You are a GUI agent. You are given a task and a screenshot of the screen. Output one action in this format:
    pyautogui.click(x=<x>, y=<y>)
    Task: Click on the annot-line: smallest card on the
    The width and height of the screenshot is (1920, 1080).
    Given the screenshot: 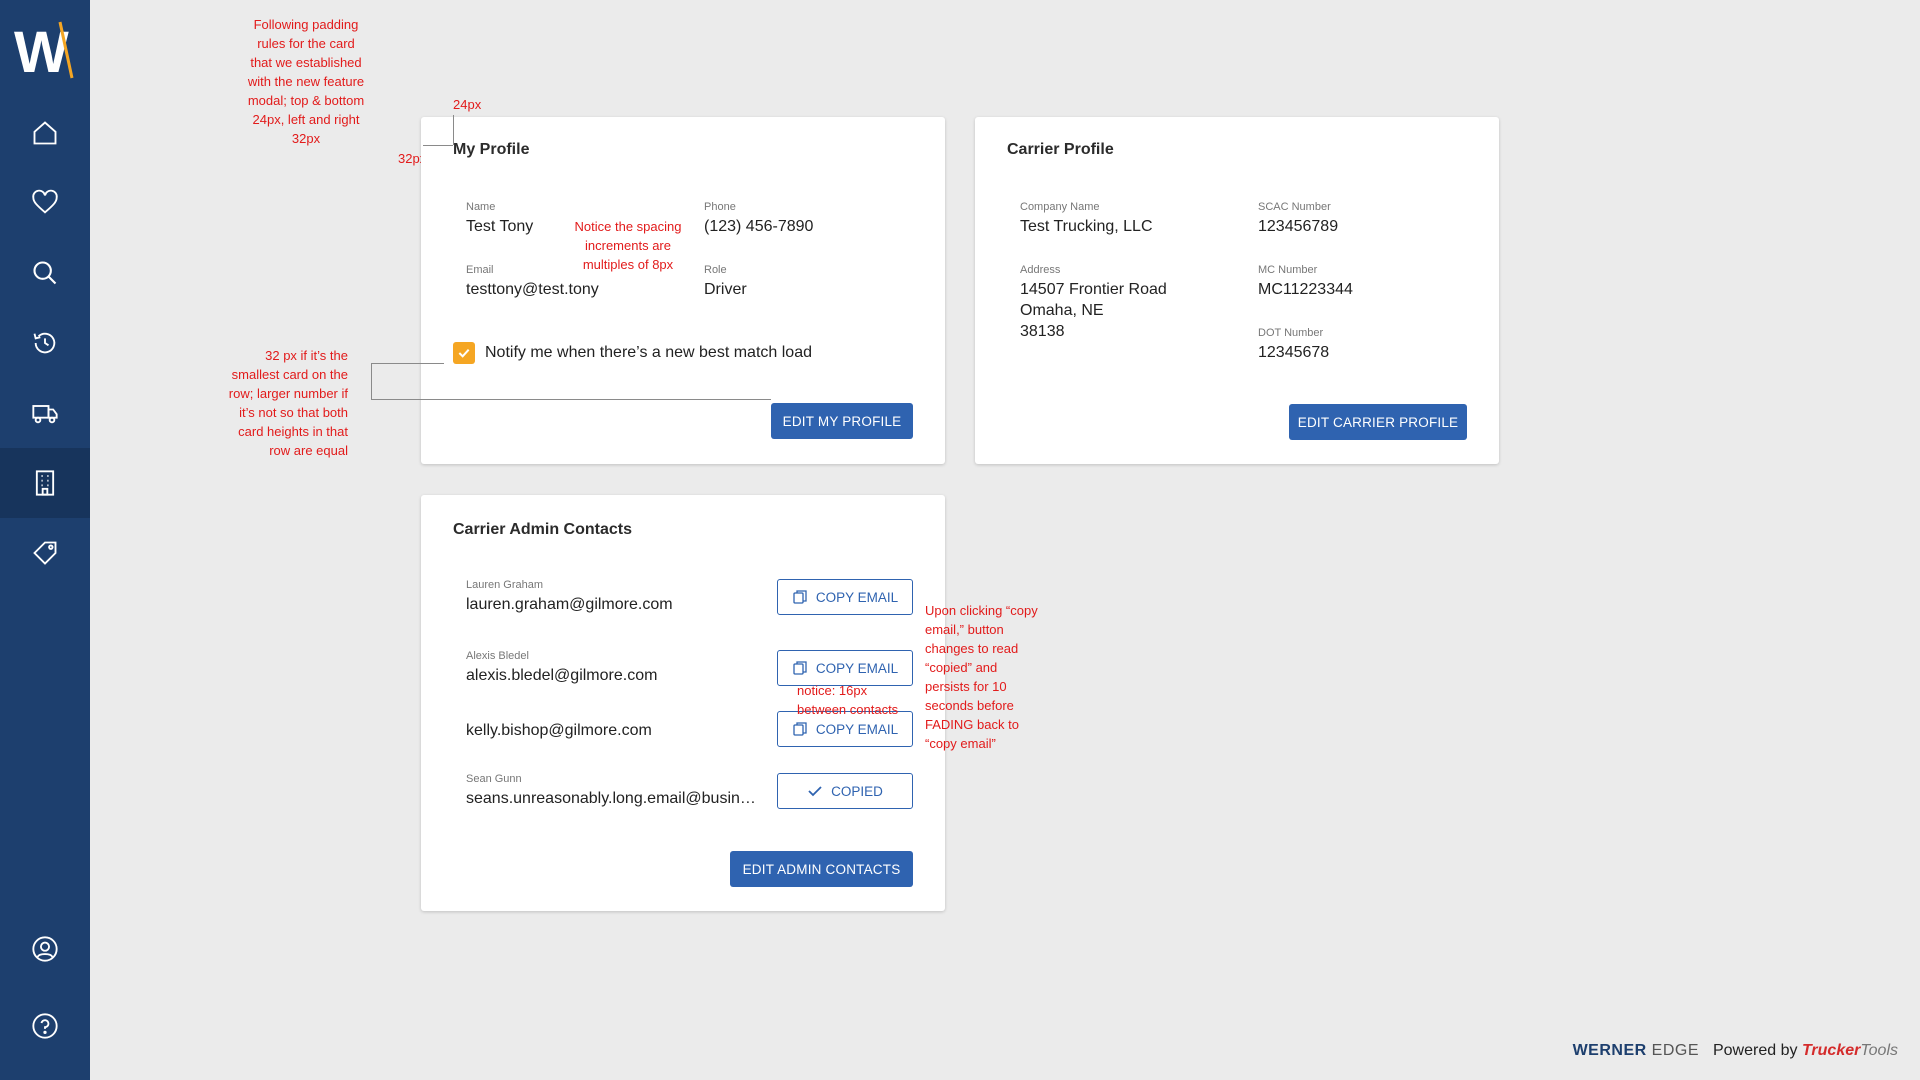 What is the action you would take?
    pyautogui.click(x=289, y=374)
    